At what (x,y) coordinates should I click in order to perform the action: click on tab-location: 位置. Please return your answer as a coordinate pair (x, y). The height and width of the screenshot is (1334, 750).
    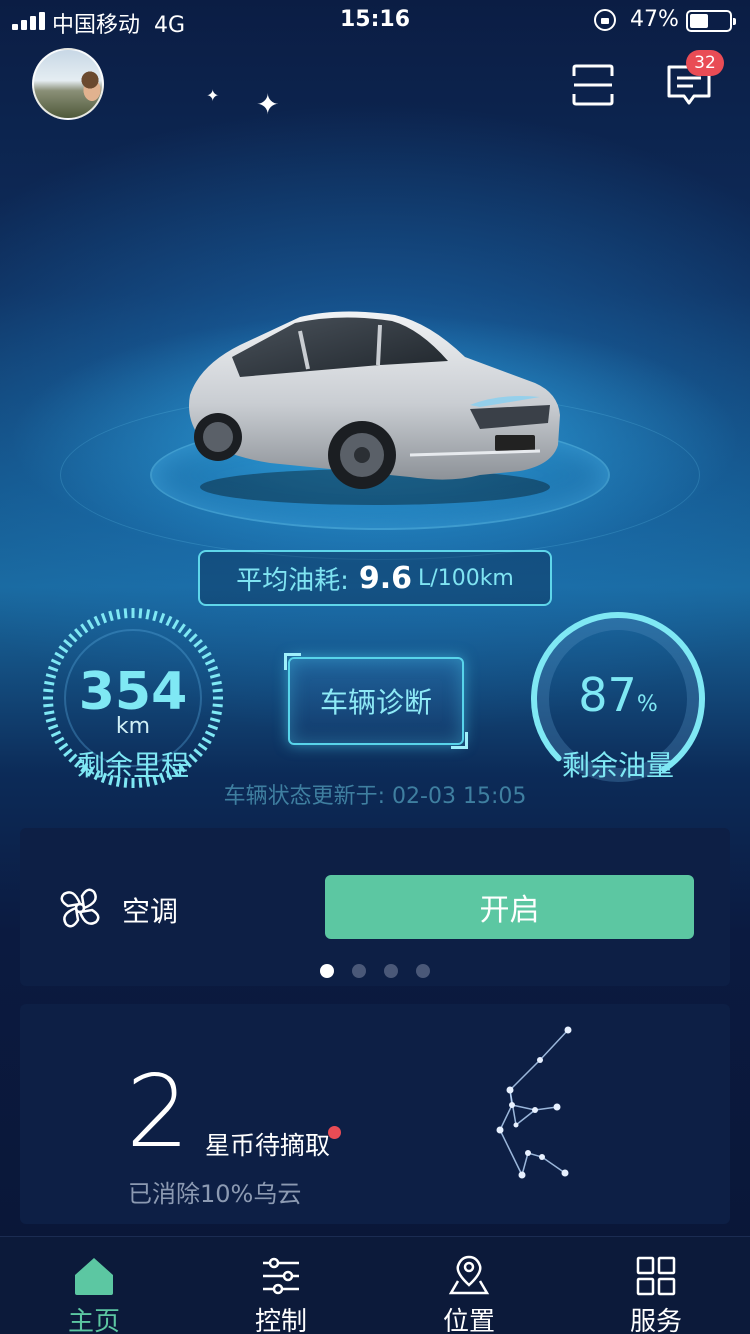
    Looking at the image, I should click on (469, 1285).